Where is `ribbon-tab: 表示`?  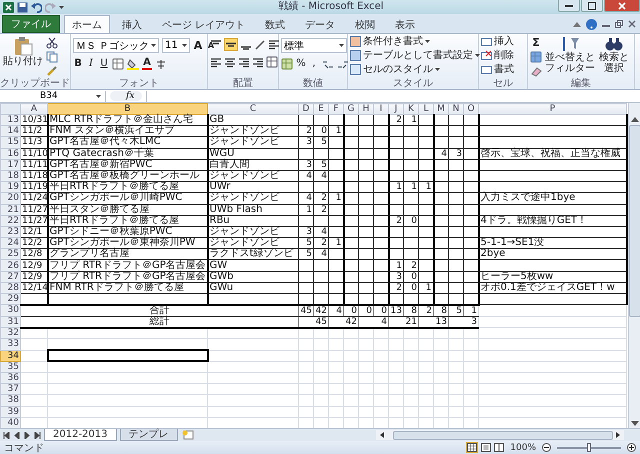 ribbon-tab: 表示 is located at coordinates (405, 24).